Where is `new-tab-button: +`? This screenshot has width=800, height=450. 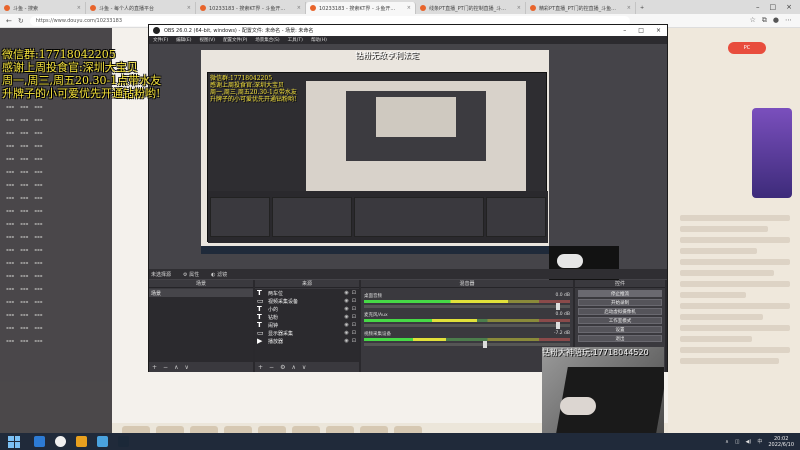
new-tab-button: + is located at coordinates (642, 8).